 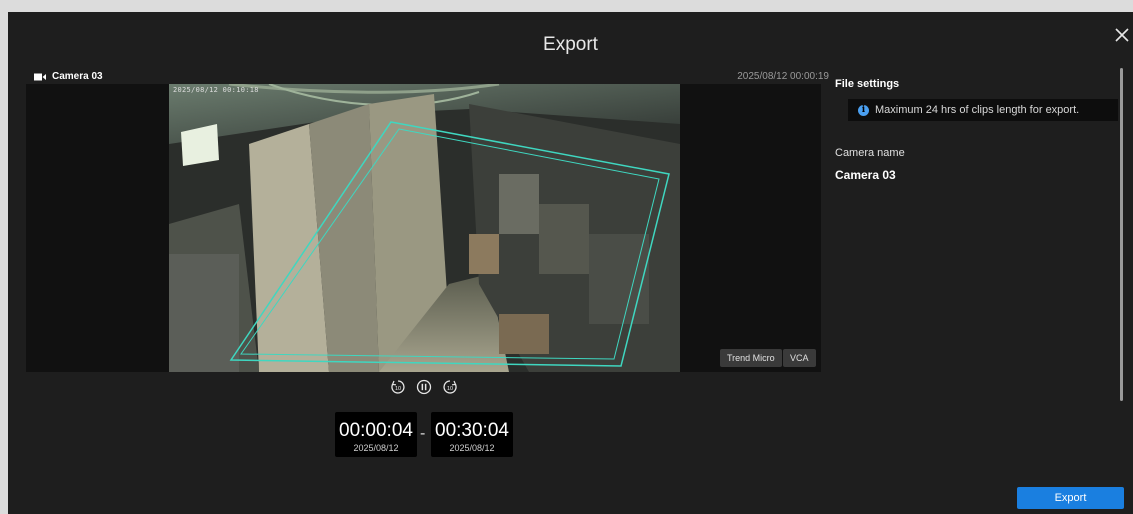 I want to click on playback-controls: 10 10, so click(x=425, y=387).